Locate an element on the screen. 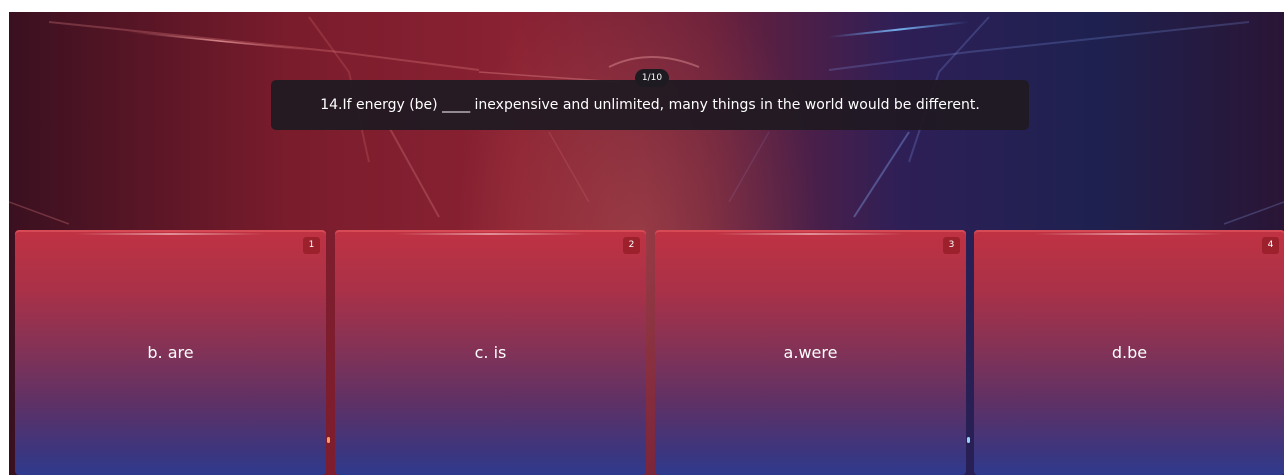  answer-label: a.were is located at coordinates (810, 352).